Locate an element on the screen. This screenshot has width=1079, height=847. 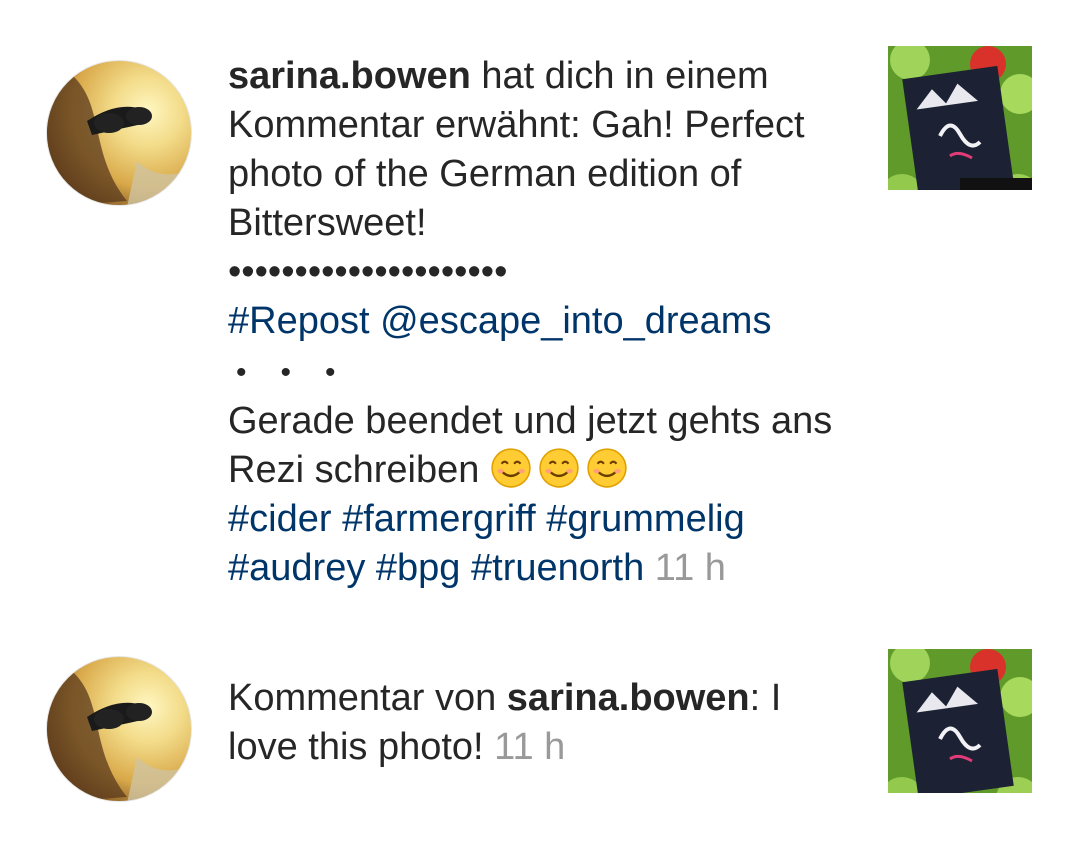
hashtag: #grummelig is located at coordinates (645, 519).